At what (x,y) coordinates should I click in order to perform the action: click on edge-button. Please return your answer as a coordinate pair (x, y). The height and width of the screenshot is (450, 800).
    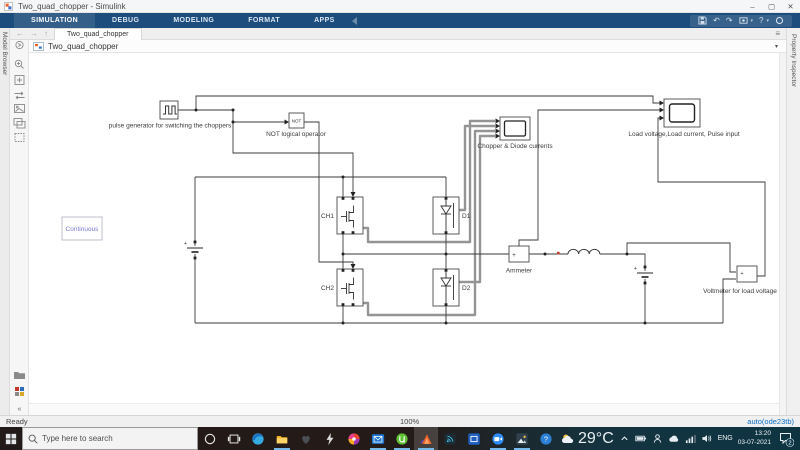
    Looking at the image, I should click on (258, 438).